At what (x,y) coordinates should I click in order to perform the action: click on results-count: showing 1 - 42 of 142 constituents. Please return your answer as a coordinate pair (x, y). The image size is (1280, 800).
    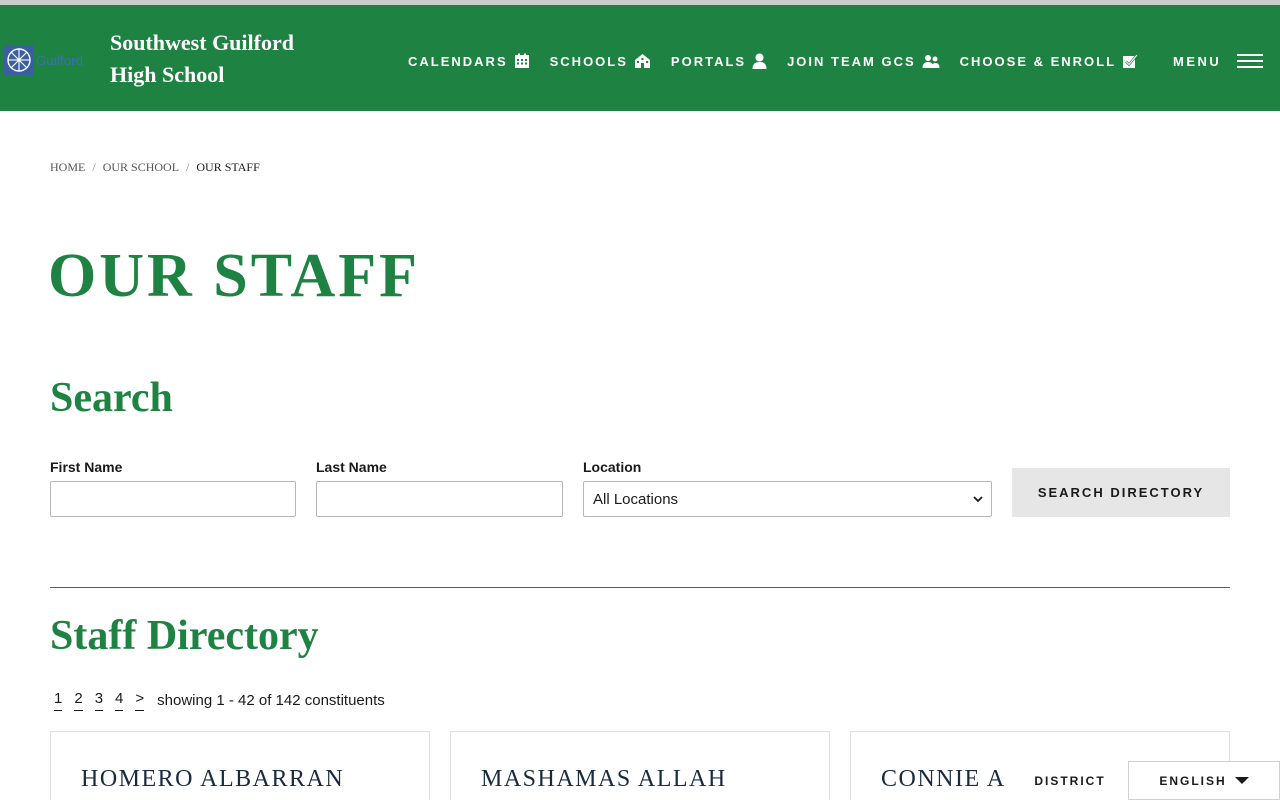
    Looking at the image, I should click on (271, 700).